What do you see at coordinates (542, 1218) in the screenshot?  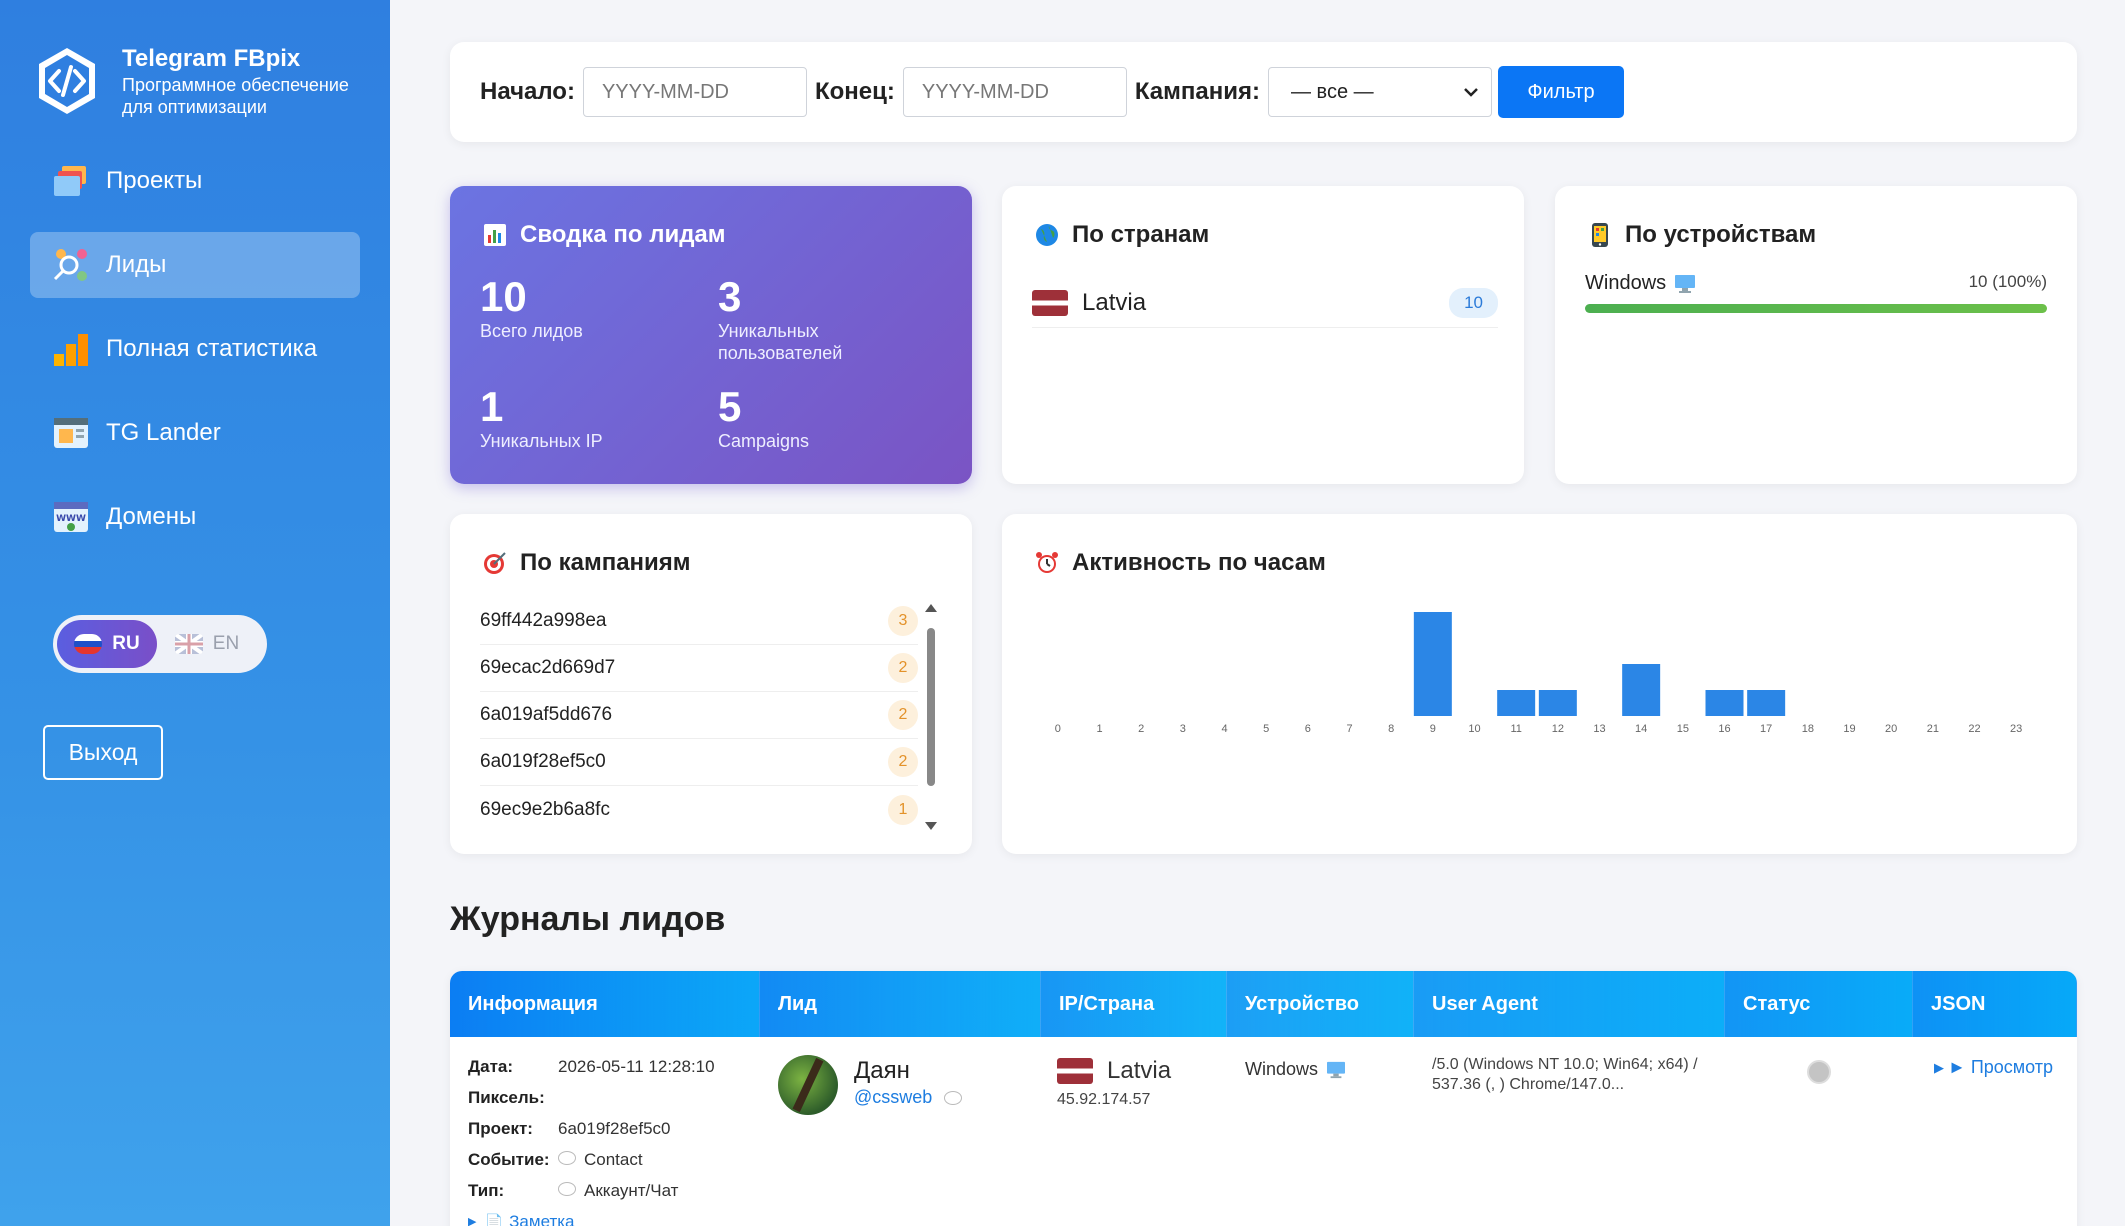 I see `note-label: Заметка` at bounding box center [542, 1218].